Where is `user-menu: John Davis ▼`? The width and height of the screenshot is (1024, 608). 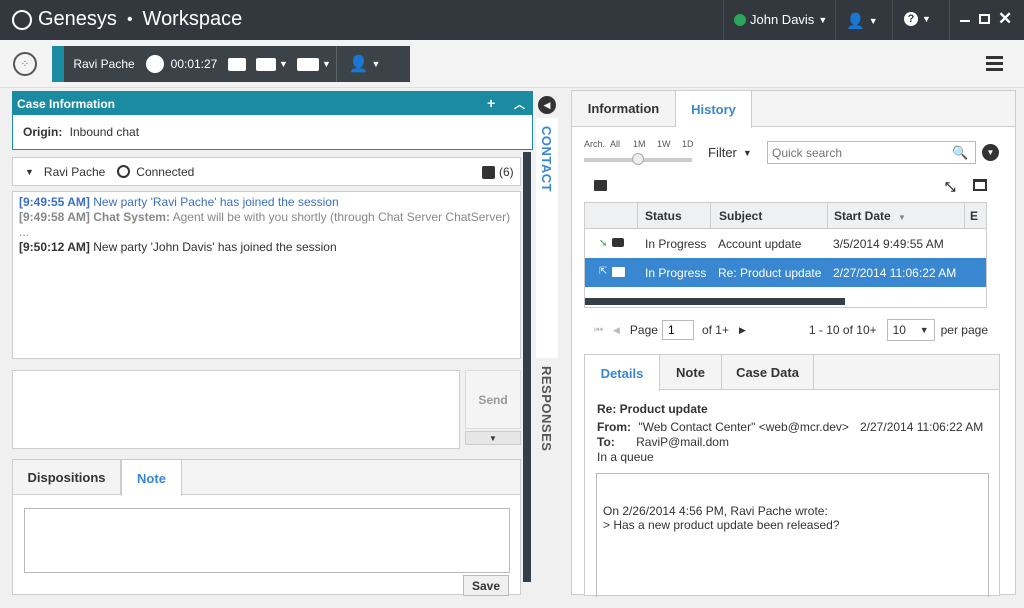
user-menu: John Davis ▼ is located at coordinates (780, 19).